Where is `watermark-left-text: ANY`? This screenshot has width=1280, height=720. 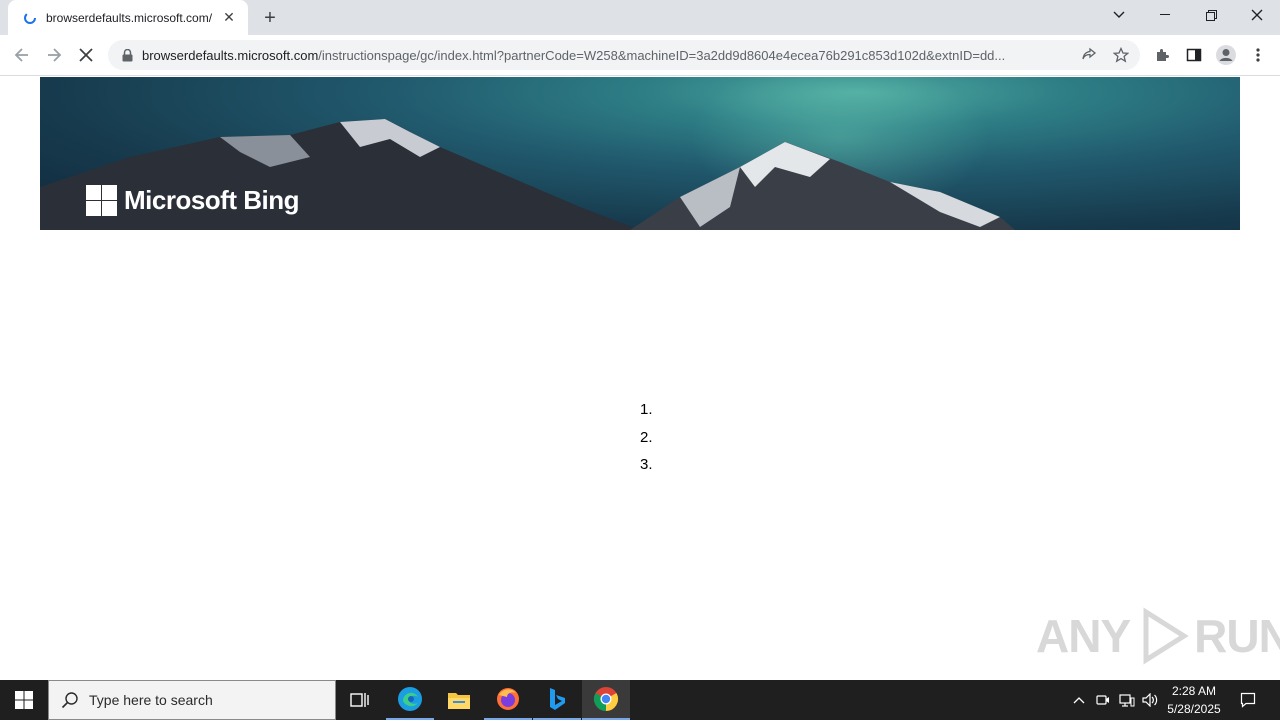 watermark-left-text: ANY is located at coordinates (1083, 636).